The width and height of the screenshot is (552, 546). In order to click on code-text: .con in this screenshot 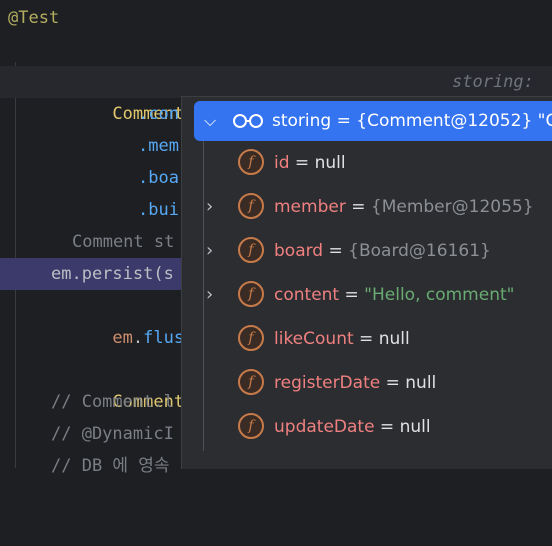, I will do `click(158, 114)`.